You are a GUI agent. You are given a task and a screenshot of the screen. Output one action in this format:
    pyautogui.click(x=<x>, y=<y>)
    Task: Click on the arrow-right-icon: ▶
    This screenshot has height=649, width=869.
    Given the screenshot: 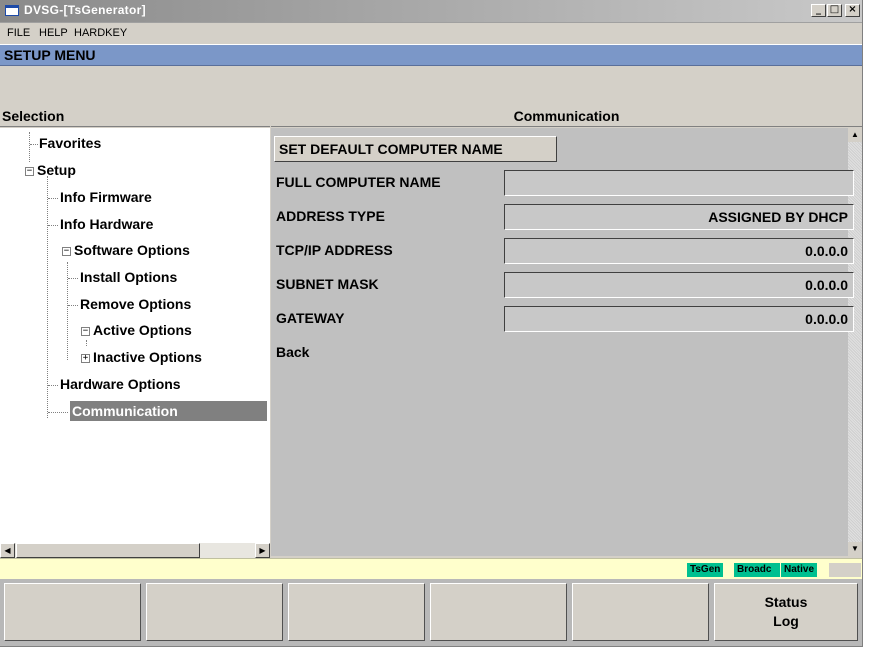 What is the action you would take?
    pyautogui.click(x=262, y=550)
    